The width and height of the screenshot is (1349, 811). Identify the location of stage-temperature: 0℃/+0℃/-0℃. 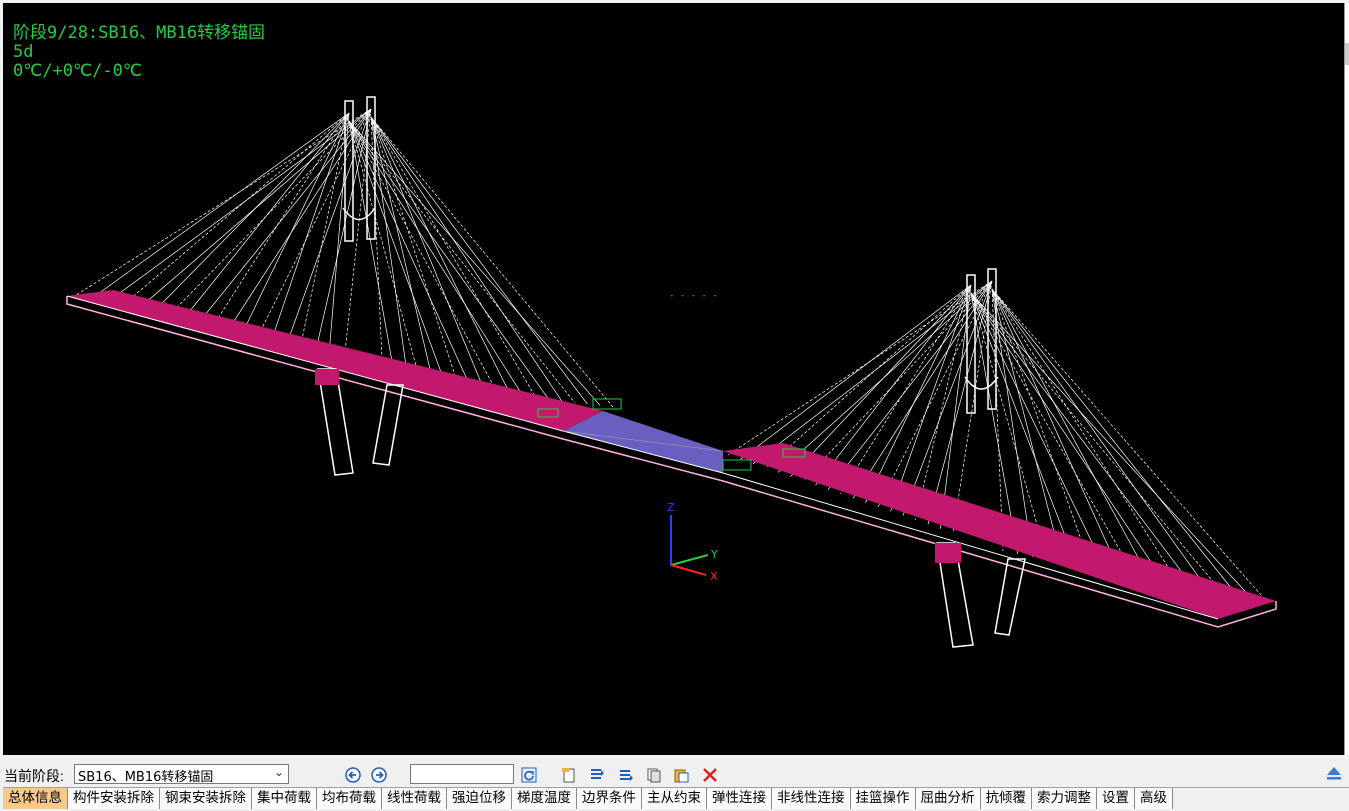
(77, 71).